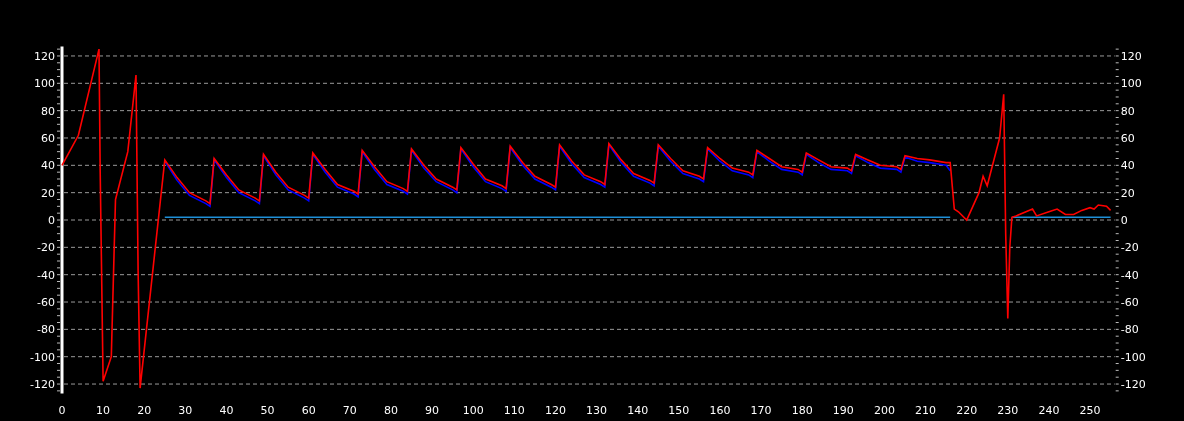 This screenshot has width=1184, height=421. What do you see at coordinates (679, 410) in the screenshot?
I see `tick-label: 150` at bounding box center [679, 410].